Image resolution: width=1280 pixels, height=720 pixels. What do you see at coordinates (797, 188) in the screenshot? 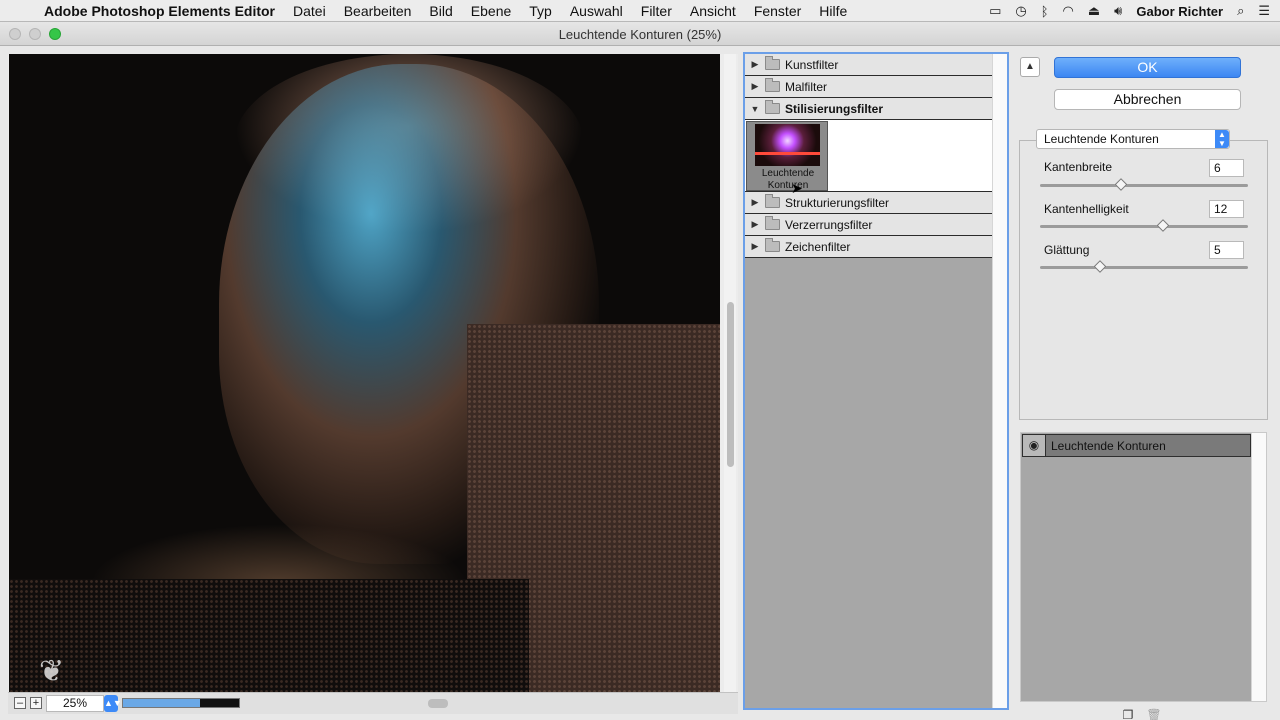
I see `mouse-cursor-icon: ➤` at bounding box center [797, 188].